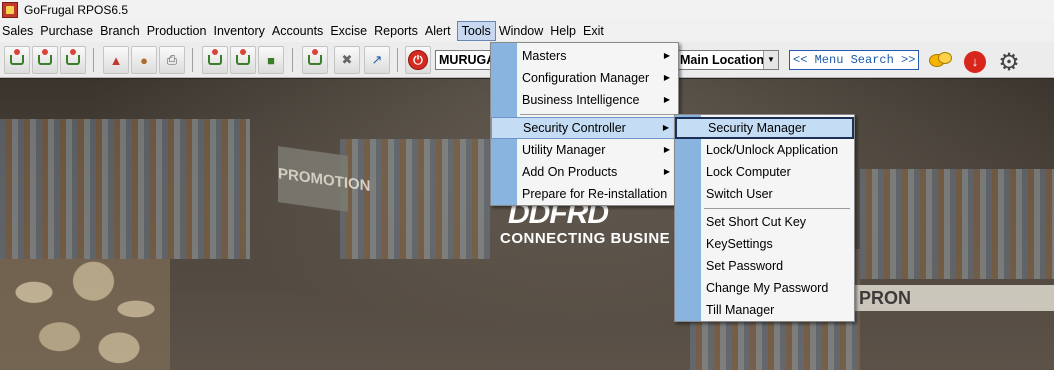 The height and width of the screenshot is (370, 1054). I want to click on menu-item-label: Business Intelligence, so click(581, 100).